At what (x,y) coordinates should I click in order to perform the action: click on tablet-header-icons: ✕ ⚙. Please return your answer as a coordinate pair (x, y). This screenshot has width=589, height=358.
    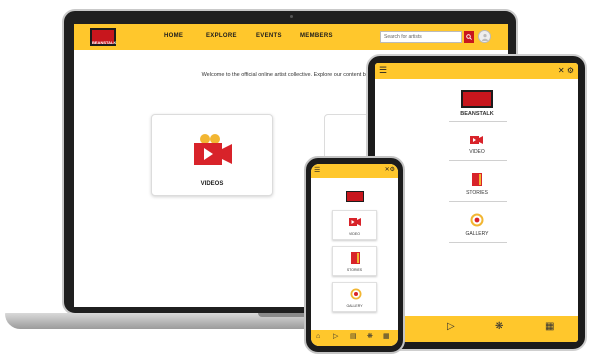
    Looking at the image, I should click on (566, 70).